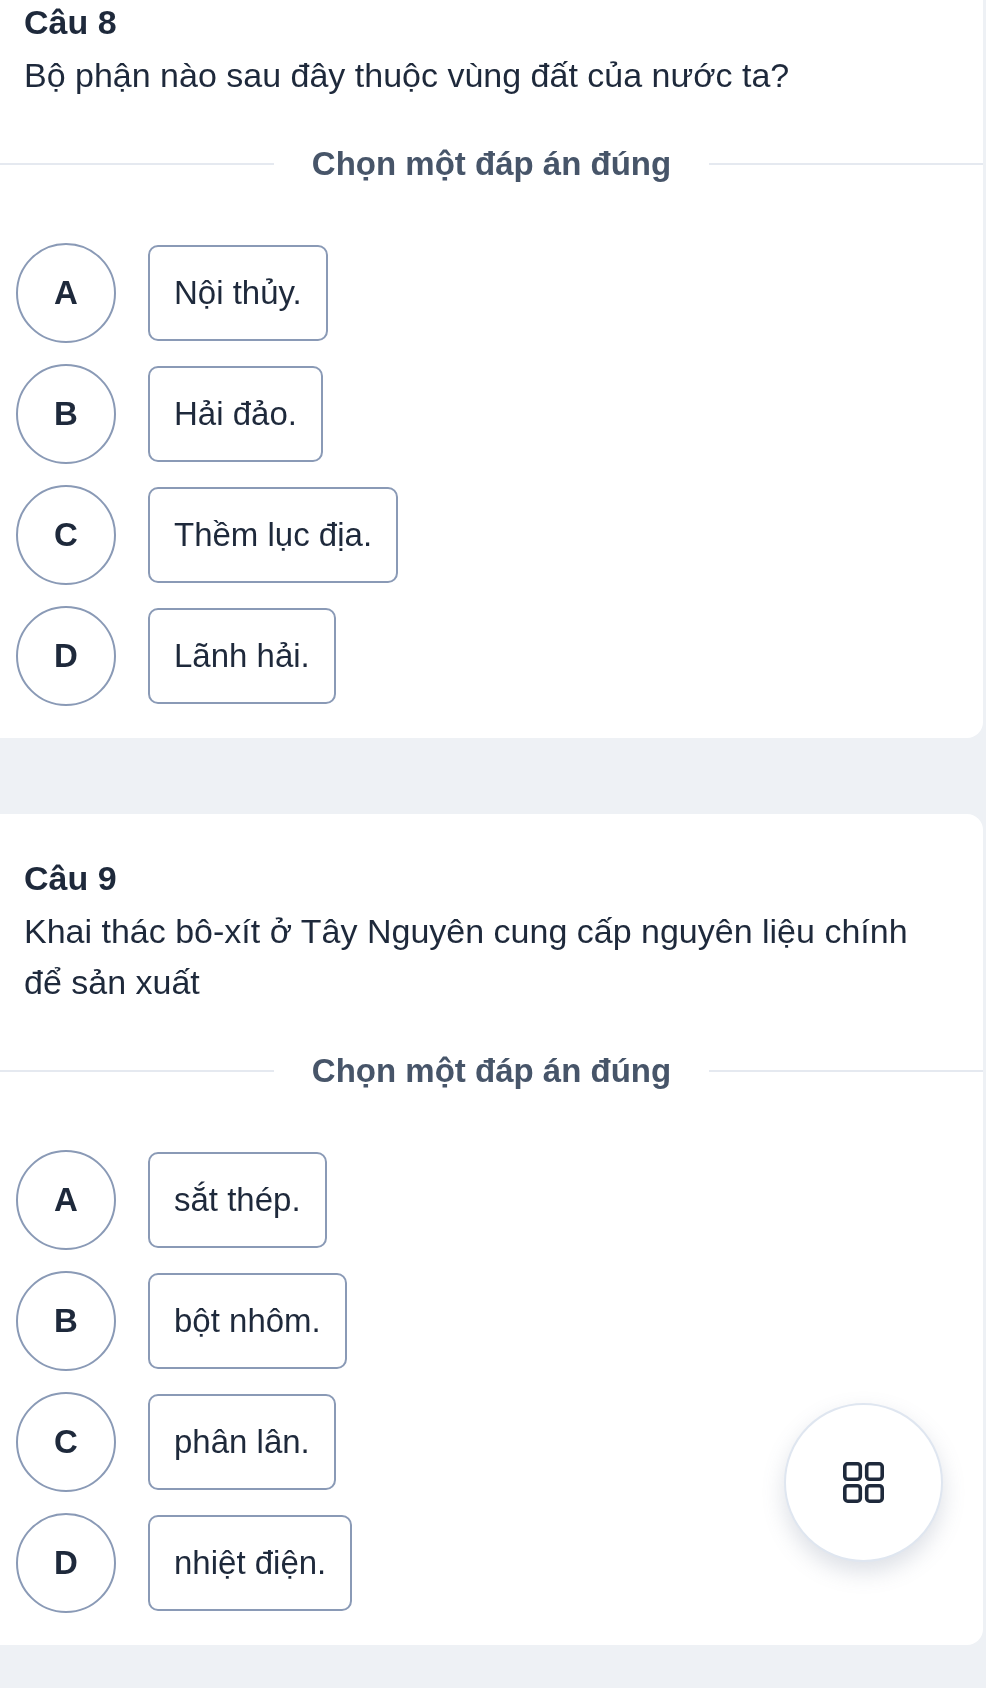 The image size is (986, 1688). What do you see at coordinates (273, 535) in the screenshot?
I see `answer-option-button: Thềm lục địa.` at bounding box center [273, 535].